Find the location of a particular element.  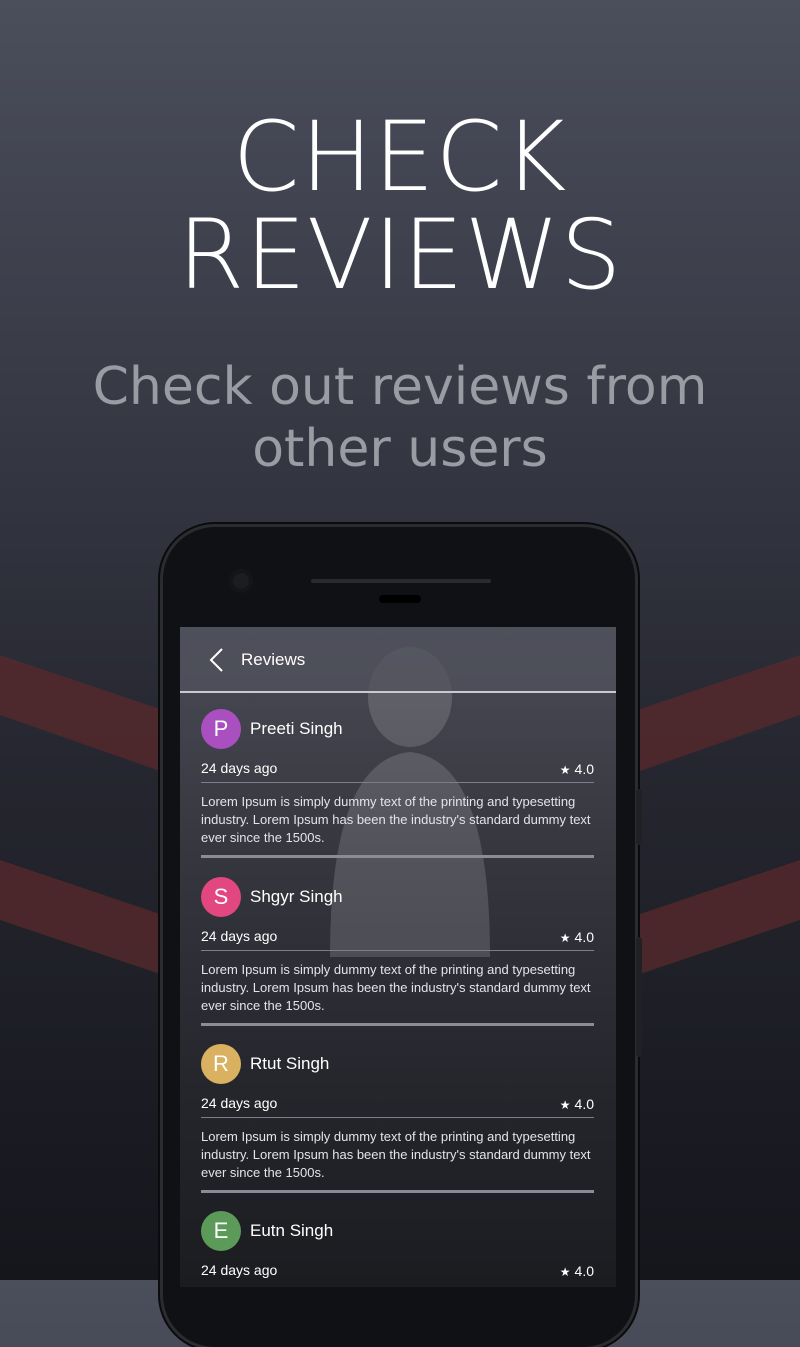

reviewer-name: Shgyr Singh is located at coordinates (296, 896).